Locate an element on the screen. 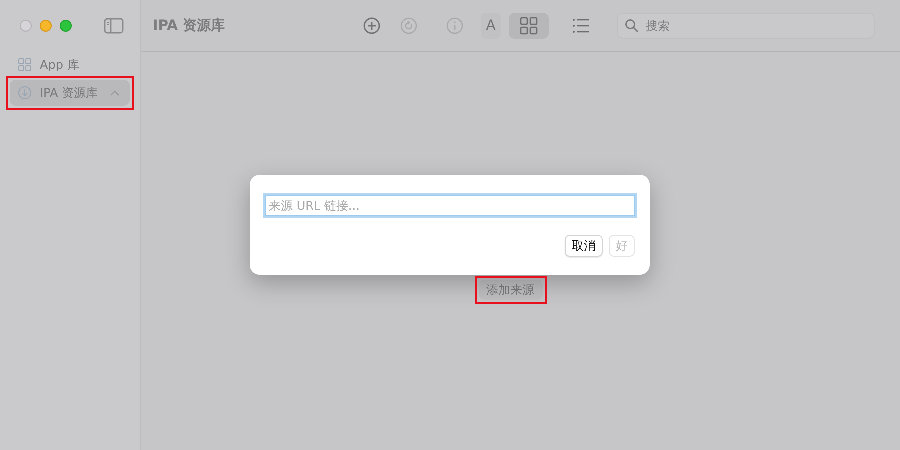  font-button: A is located at coordinates (491, 25).